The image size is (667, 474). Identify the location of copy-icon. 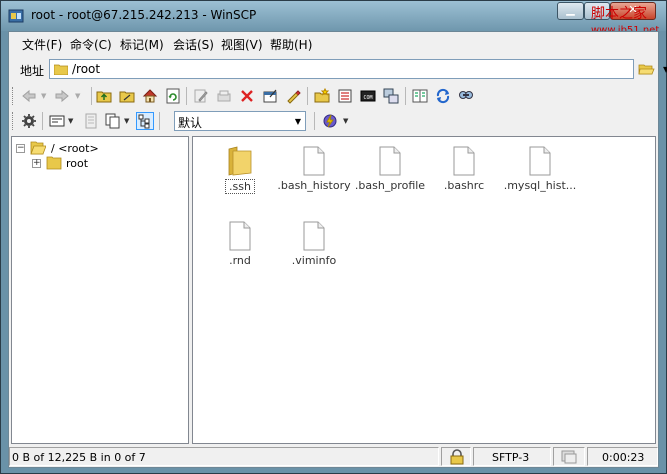
(113, 121).